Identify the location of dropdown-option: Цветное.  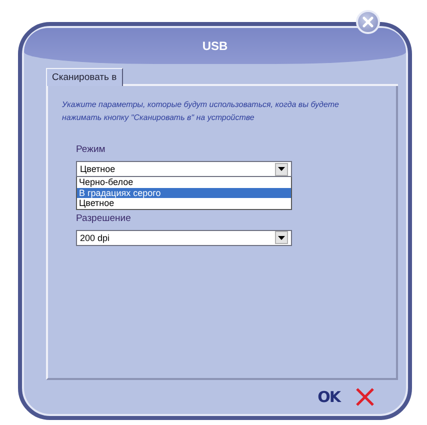
(184, 203).